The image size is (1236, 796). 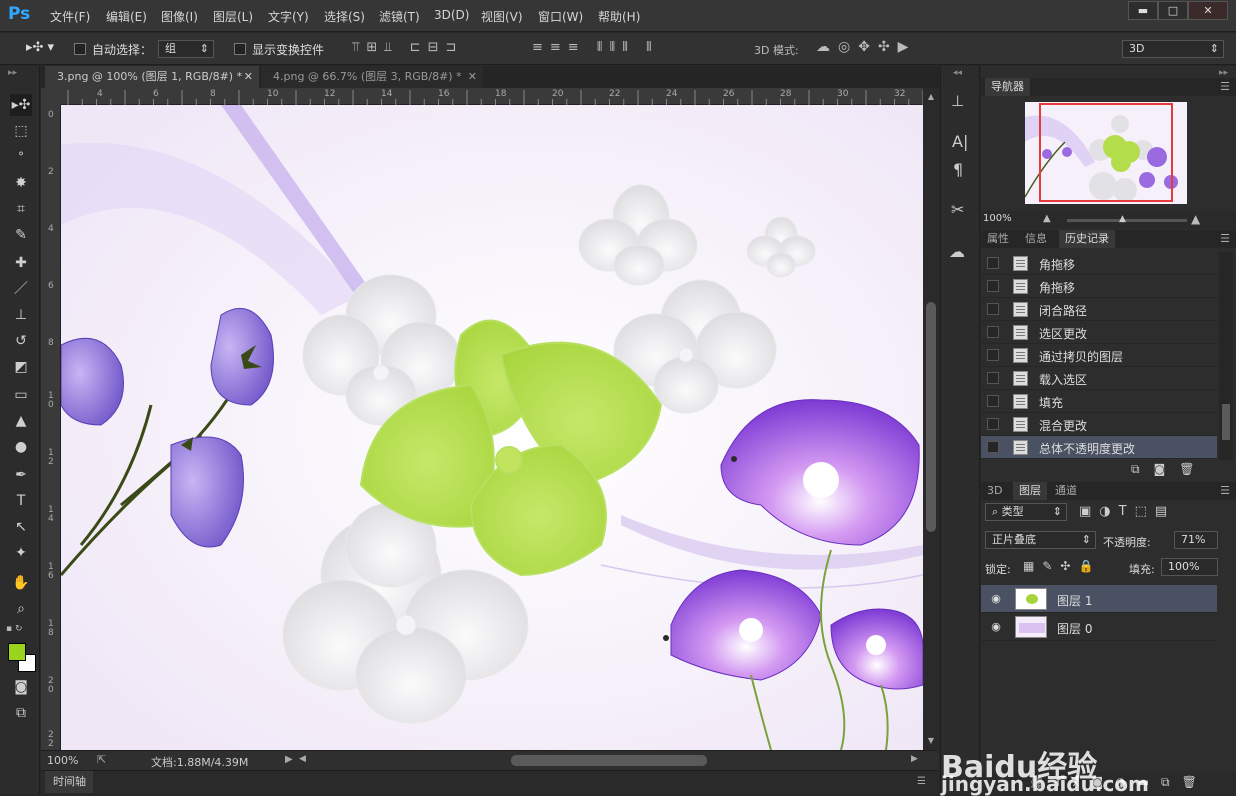 What do you see at coordinates (1036, 239) in the screenshot?
I see `tab-info: 信息` at bounding box center [1036, 239].